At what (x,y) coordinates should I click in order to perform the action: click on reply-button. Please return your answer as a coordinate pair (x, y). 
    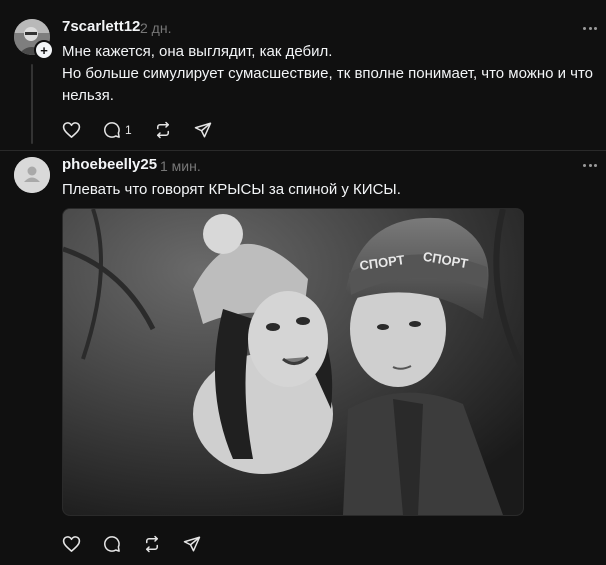
    Looking at the image, I should click on (112, 544).